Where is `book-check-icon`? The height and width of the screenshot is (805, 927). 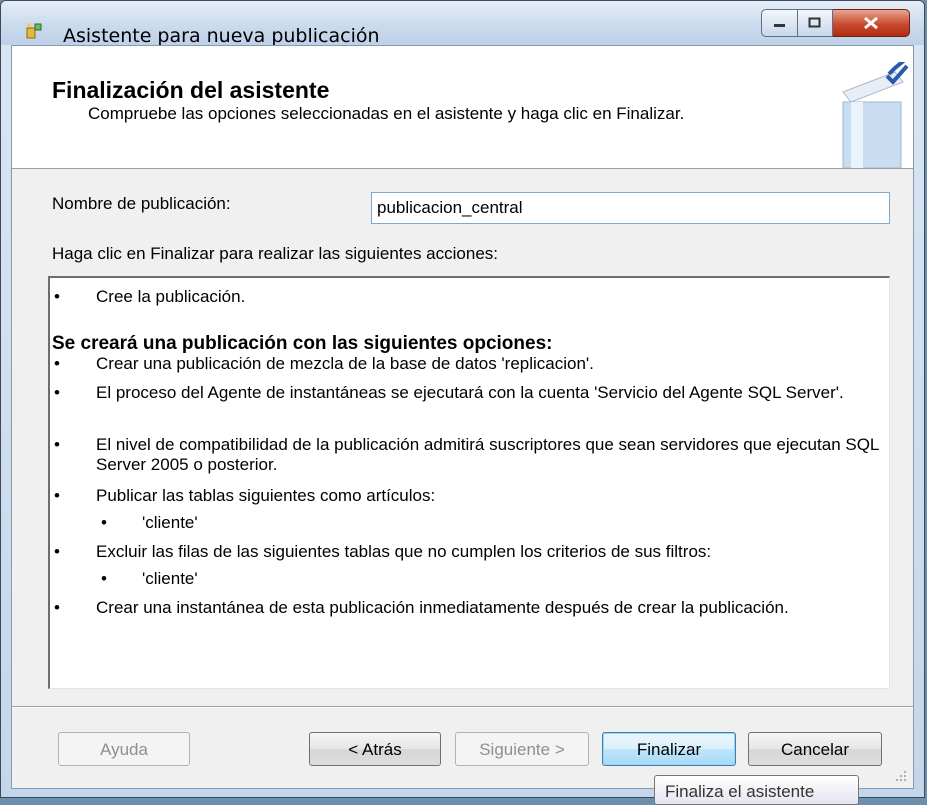 book-check-icon is located at coordinates (875, 115).